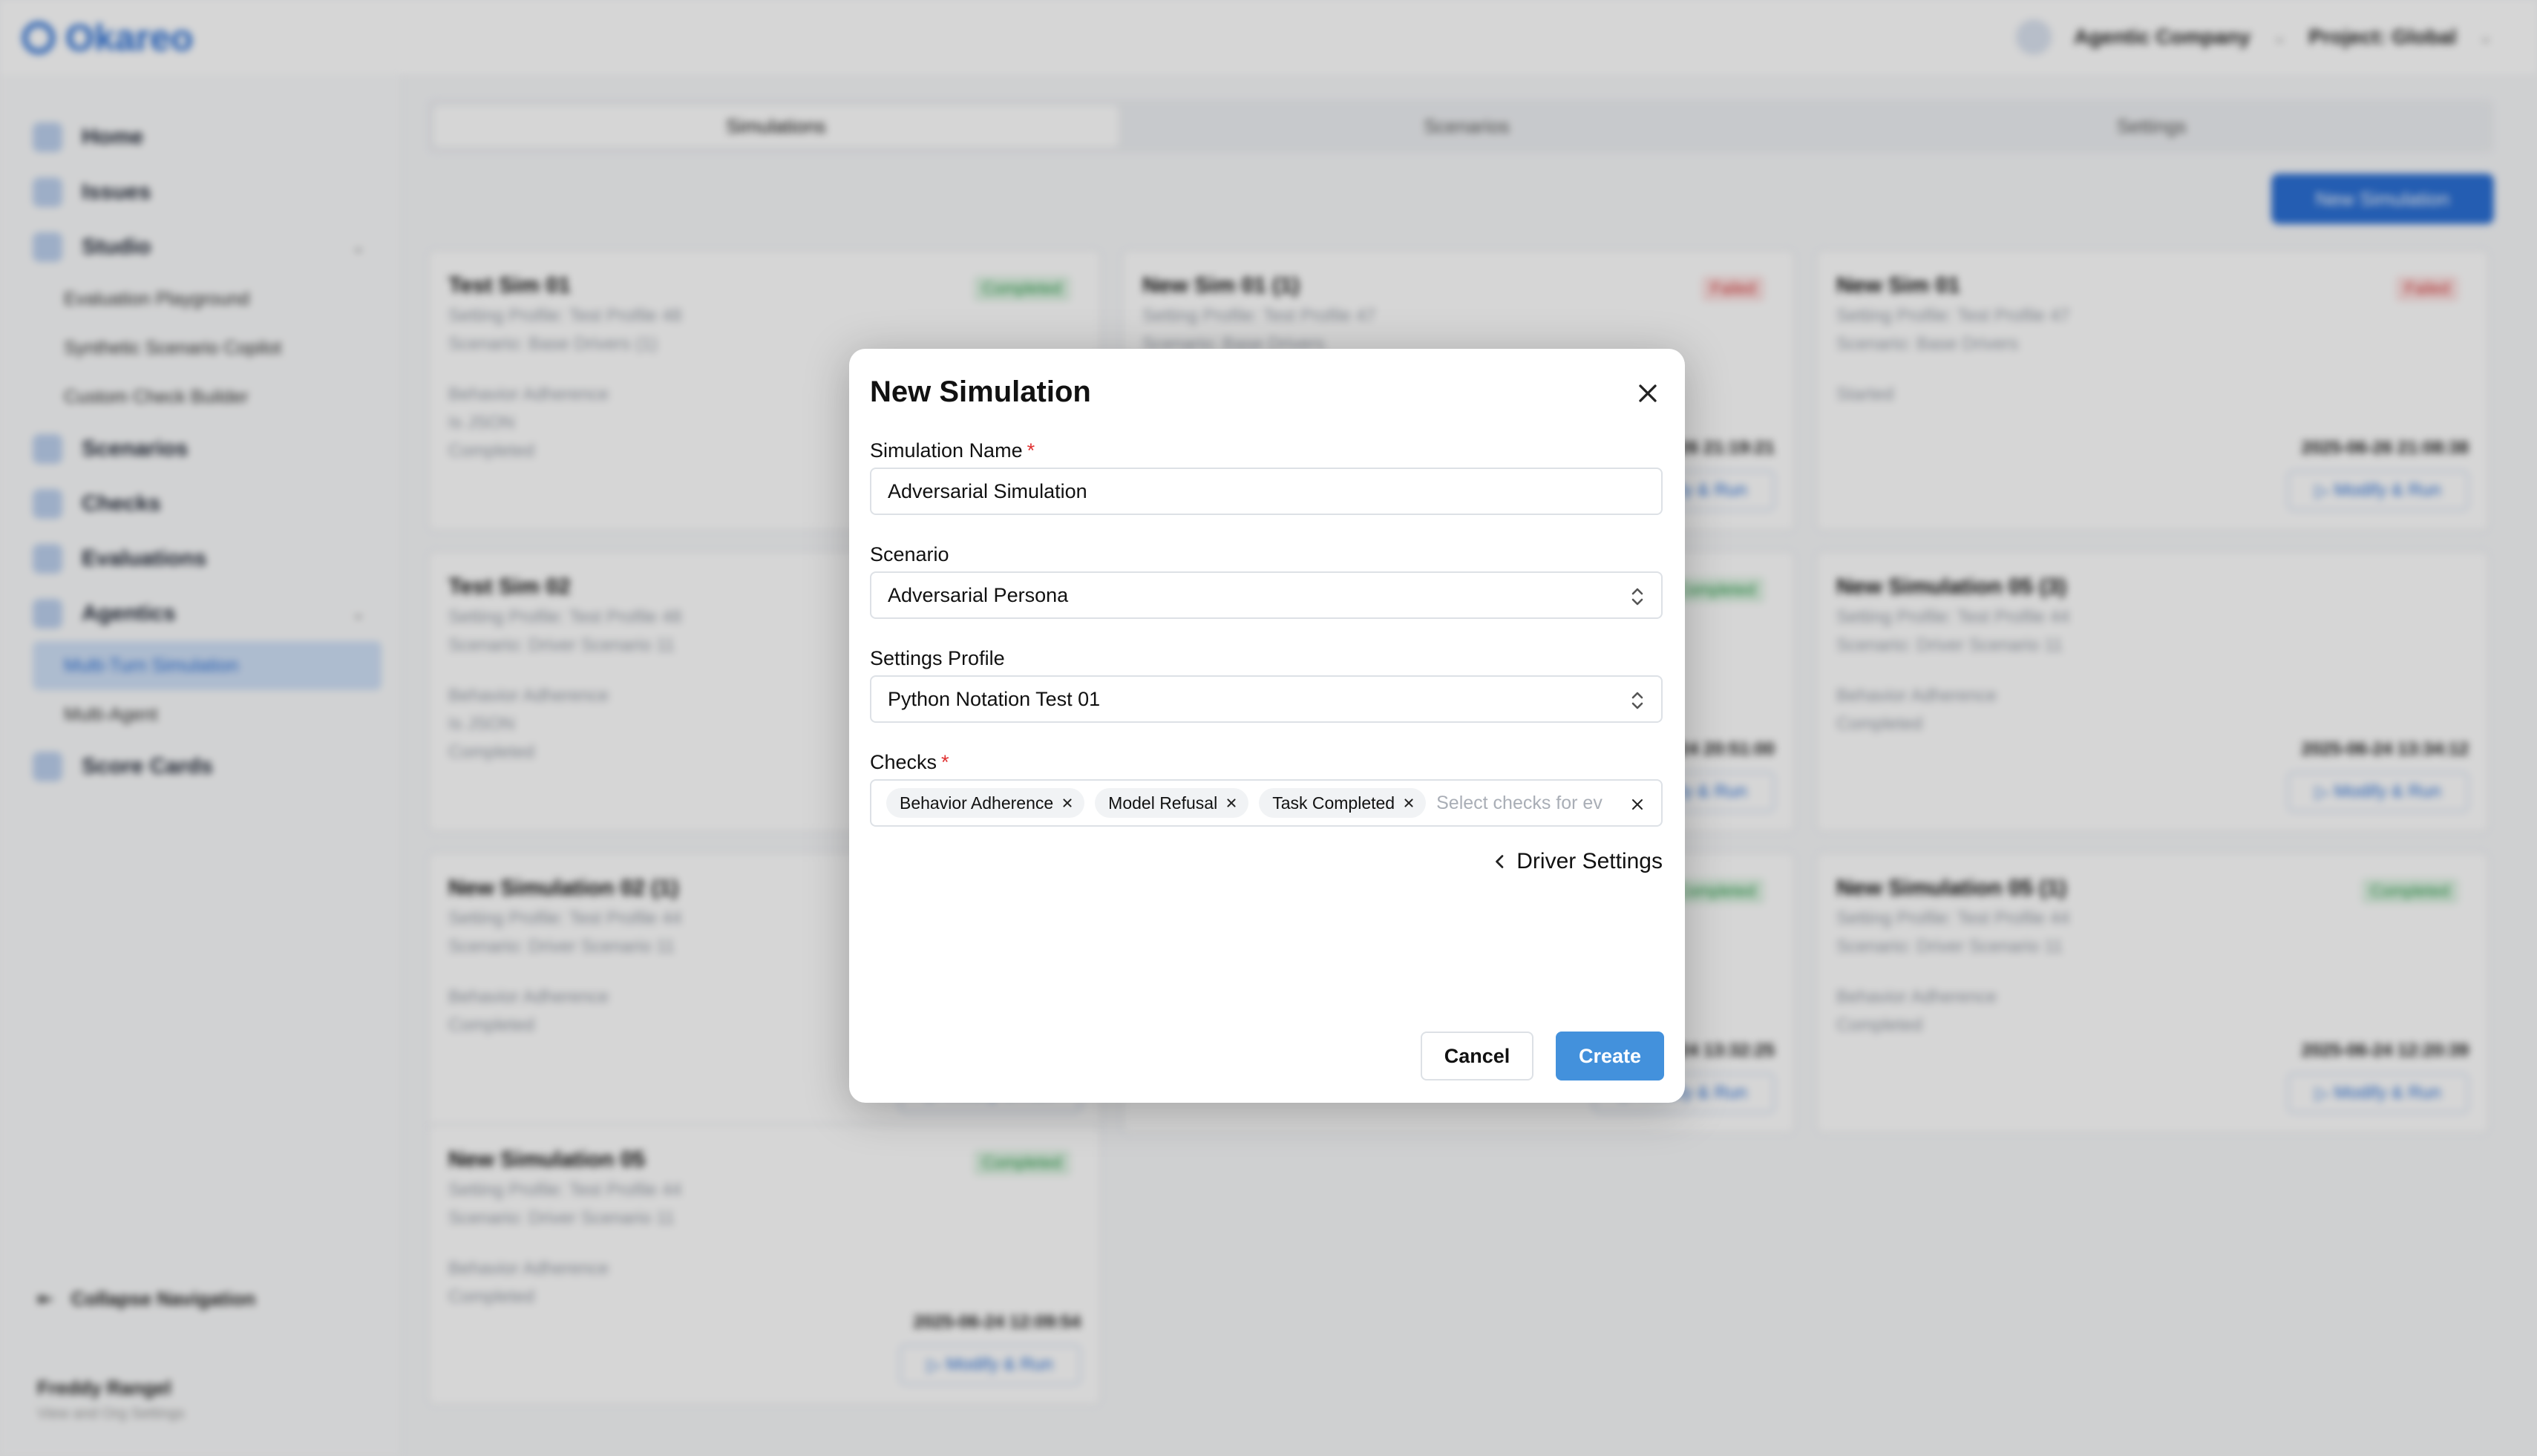  I want to click on cancel-button: Cancel, so click(1477, 1056).